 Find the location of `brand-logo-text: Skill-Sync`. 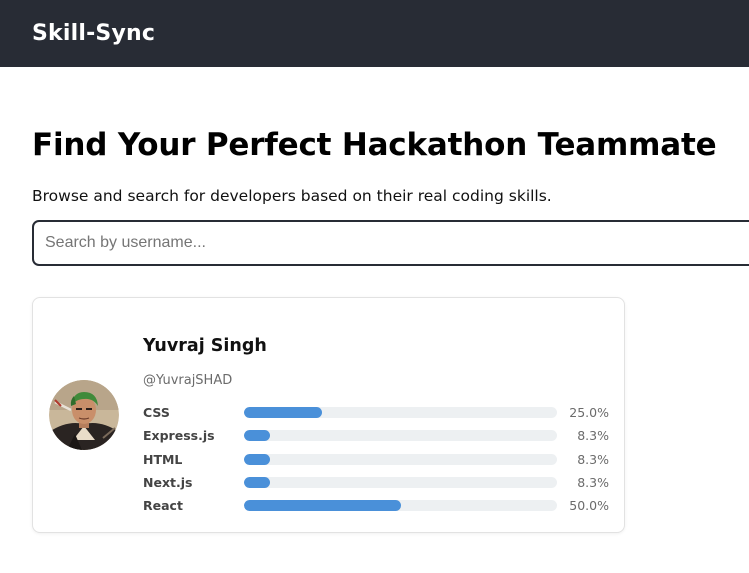

brand-logo-text: Skill-Sync is located at coordinates (93, 33).